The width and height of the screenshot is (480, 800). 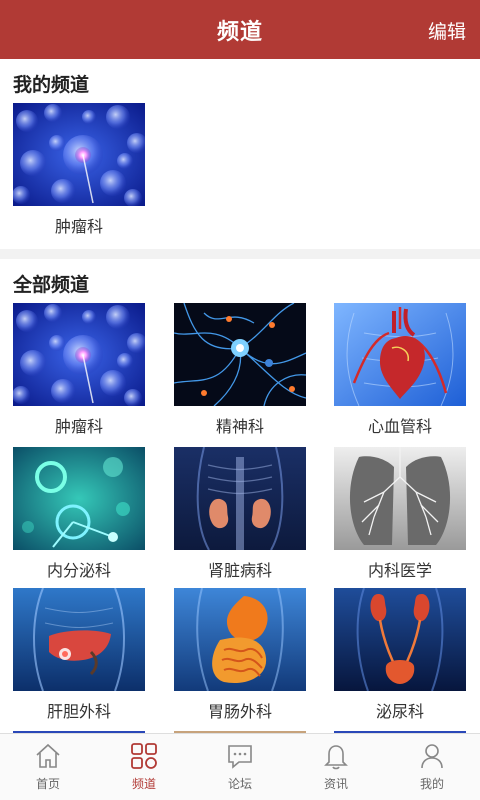 I want to click on channel-item-hepatobiliary-surgery: 肝胆外科, so click(x=79, y=655).